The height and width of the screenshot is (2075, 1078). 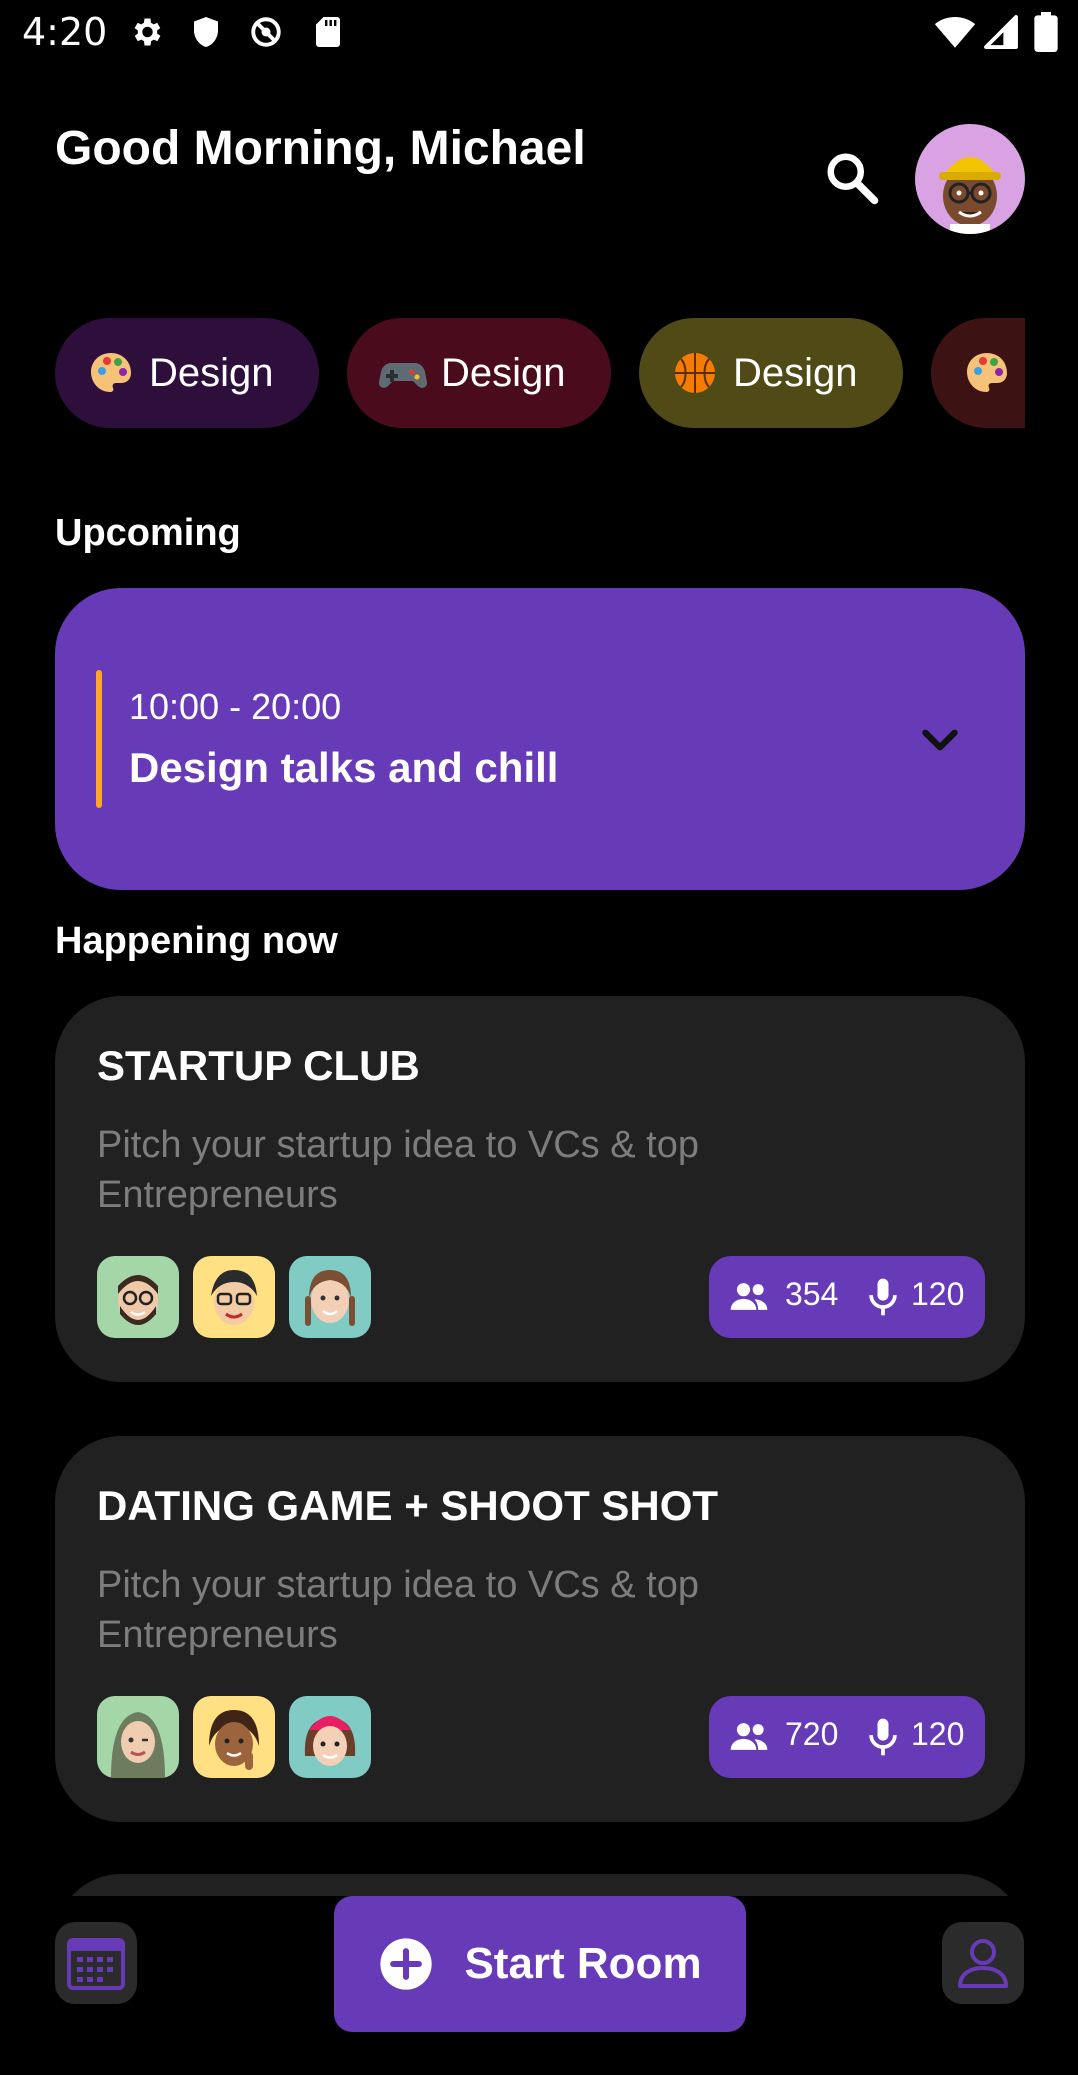 What do you see at coordinates (847, 1297) in the screenshot?
I see `room-stats: 354 120` at bounding box center [847, 1297].